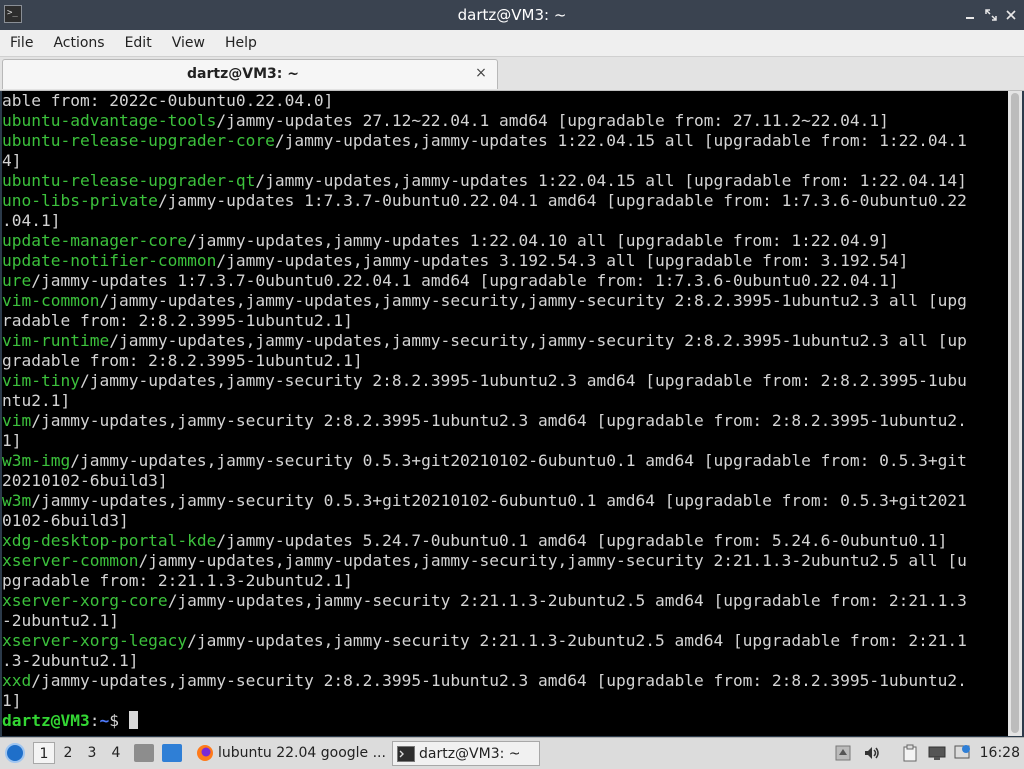 This screenshot has height=769, width=1024. What do you see at coordinates (470, 754) in the screenshot?
I see `task-terminal-label: dartz@VM3: ~` at bounding box center [470, 754].